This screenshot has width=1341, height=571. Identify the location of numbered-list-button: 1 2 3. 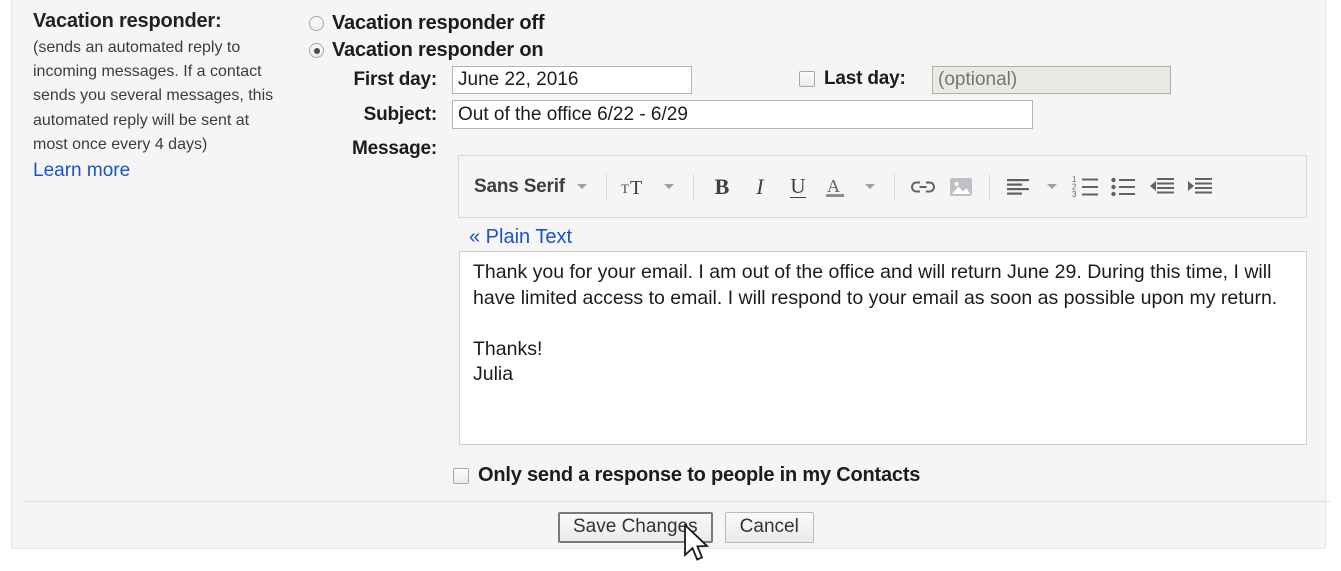
(1086, 187).